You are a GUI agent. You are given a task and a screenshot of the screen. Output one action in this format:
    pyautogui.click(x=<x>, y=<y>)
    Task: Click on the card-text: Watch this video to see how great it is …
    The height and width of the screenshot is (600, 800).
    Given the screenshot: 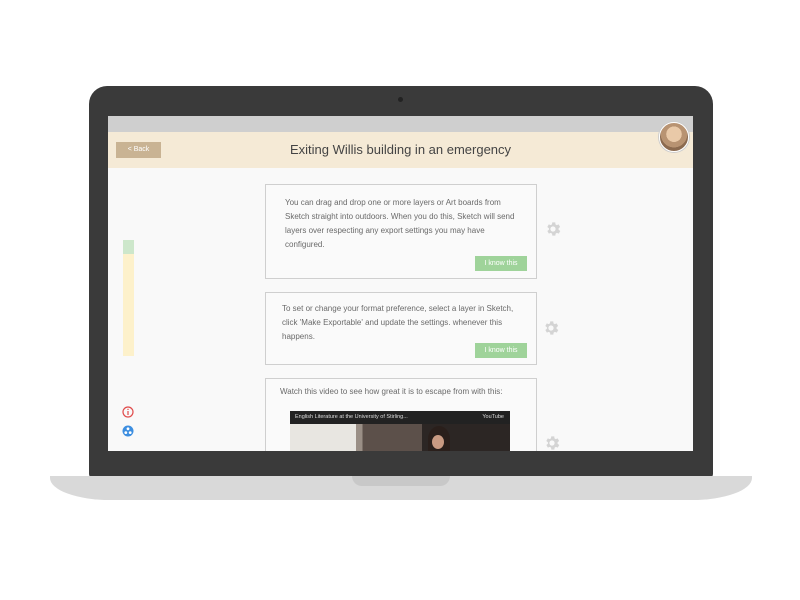 What is the action you would take?
    pyautogui.click(x=391, y=391)
    